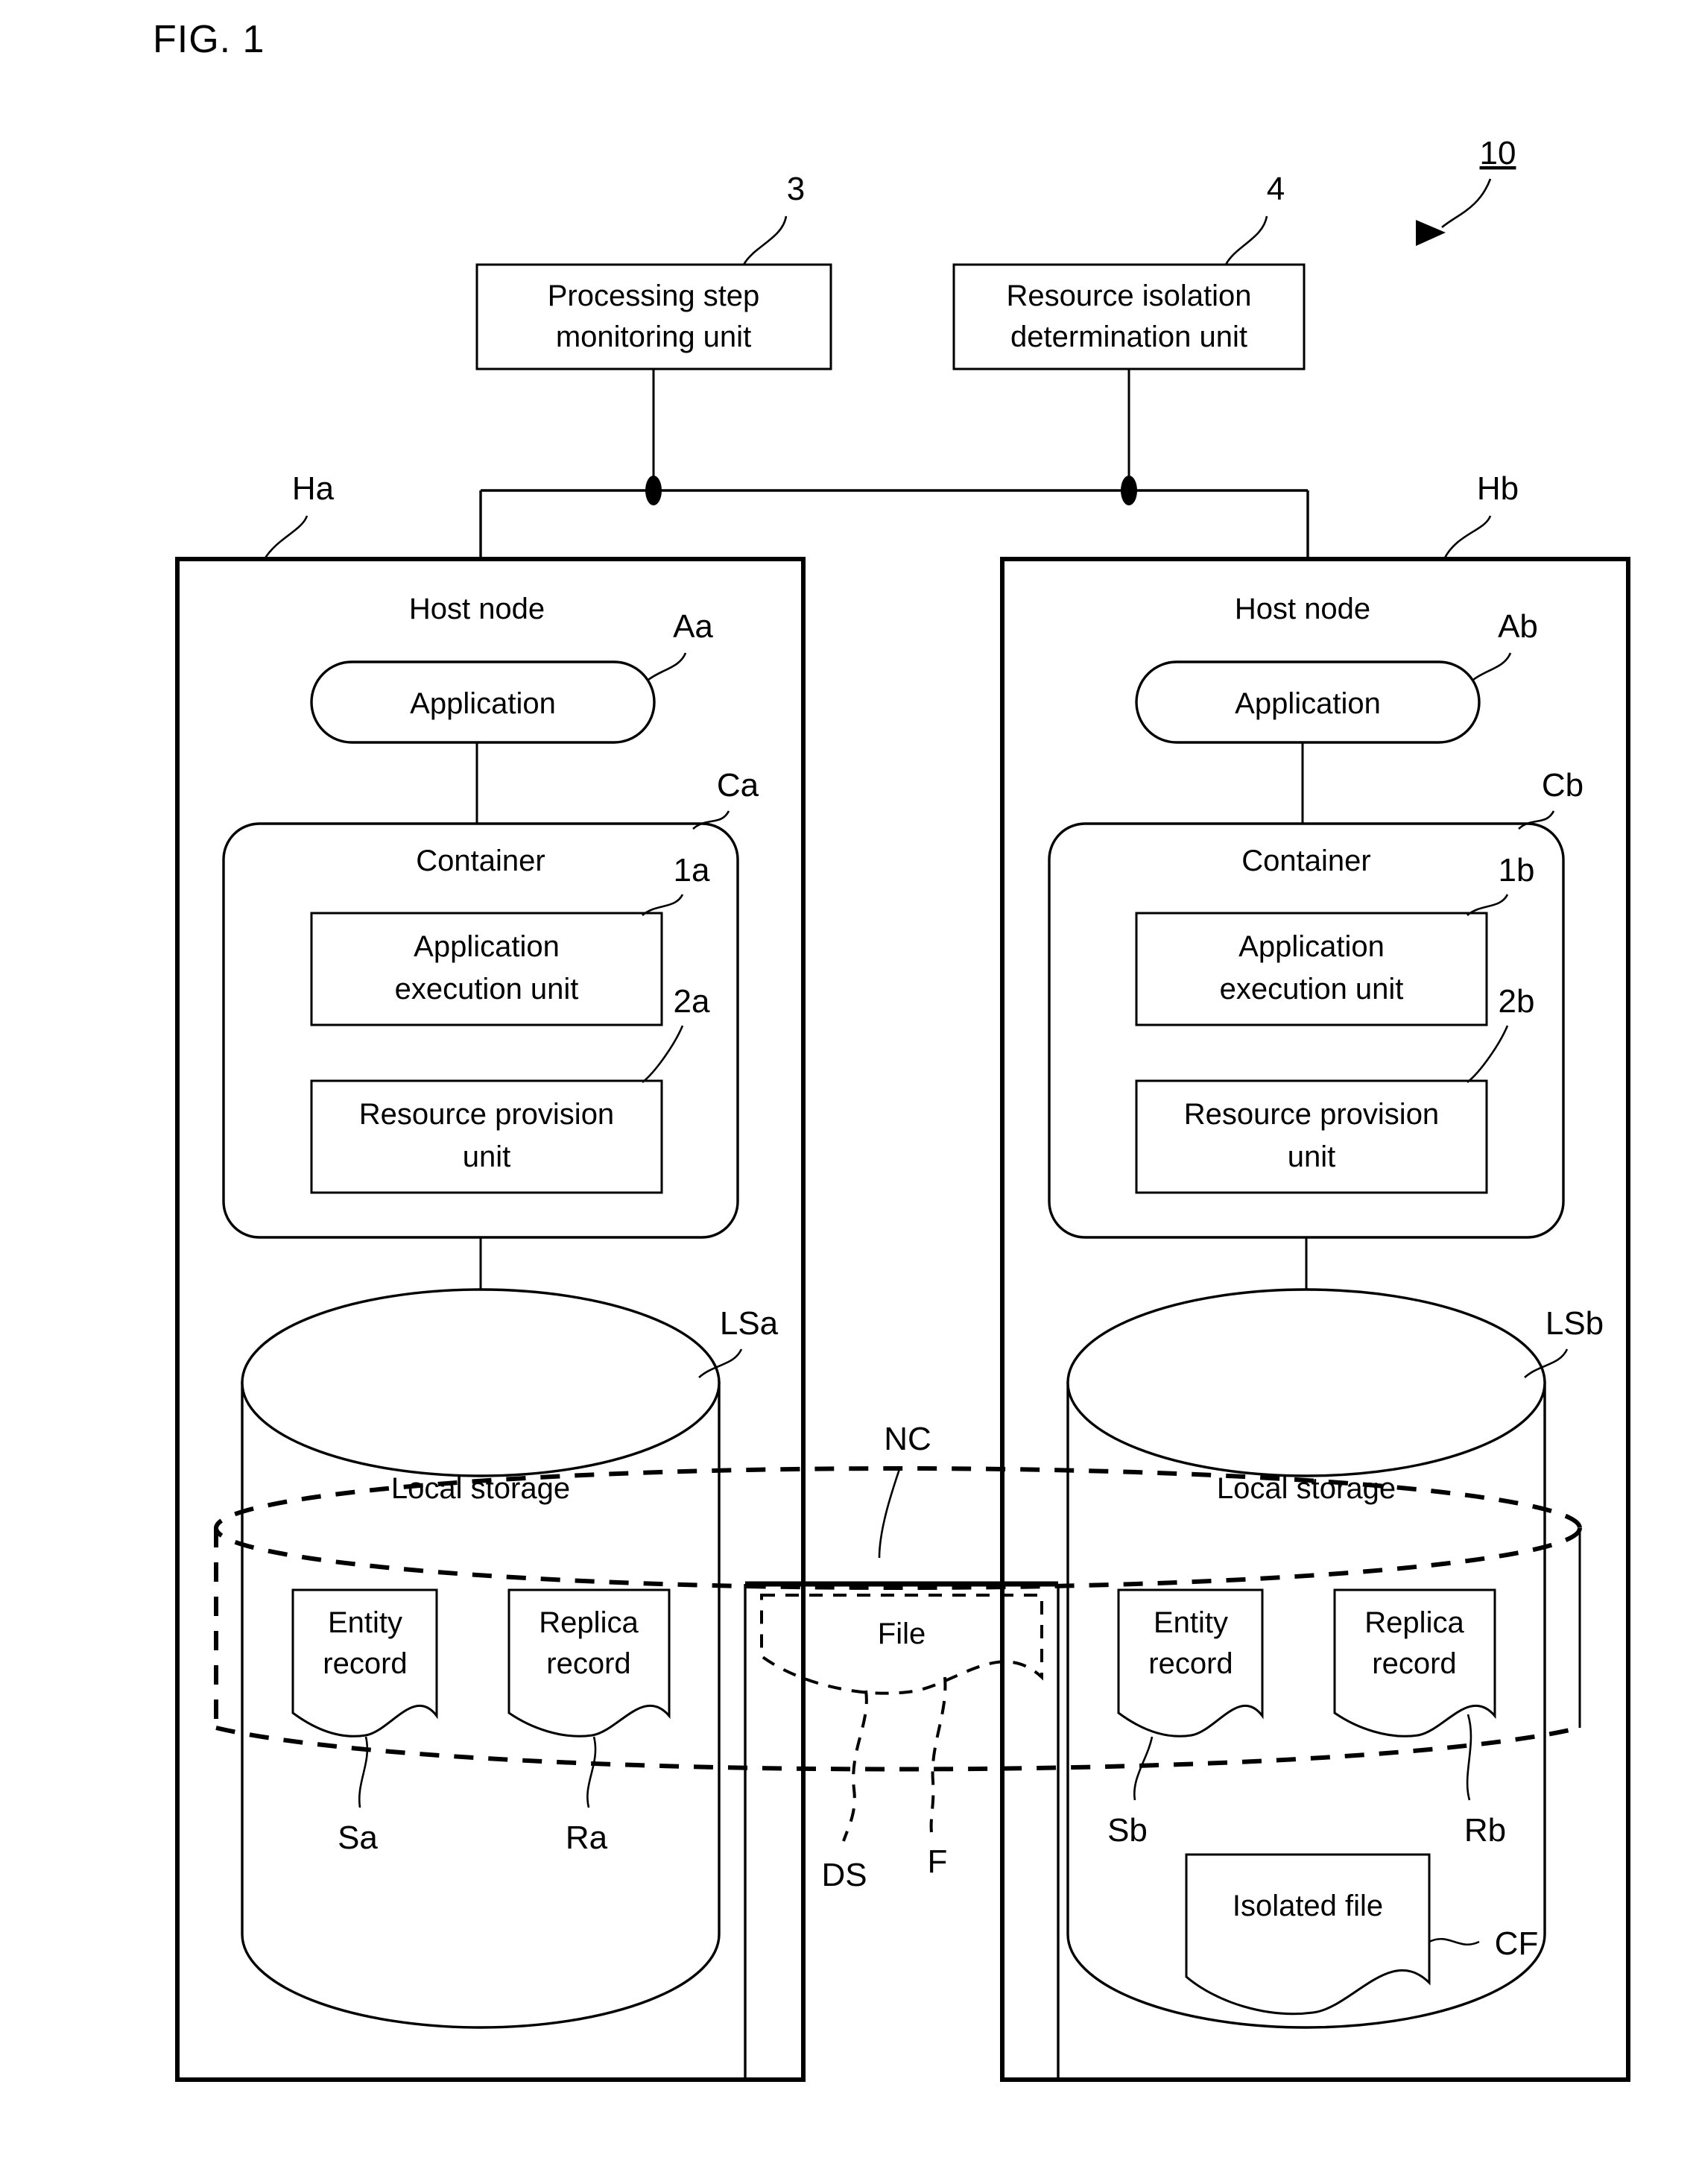  I want to click on host-node-a-title: Host node, so click(477, 609).